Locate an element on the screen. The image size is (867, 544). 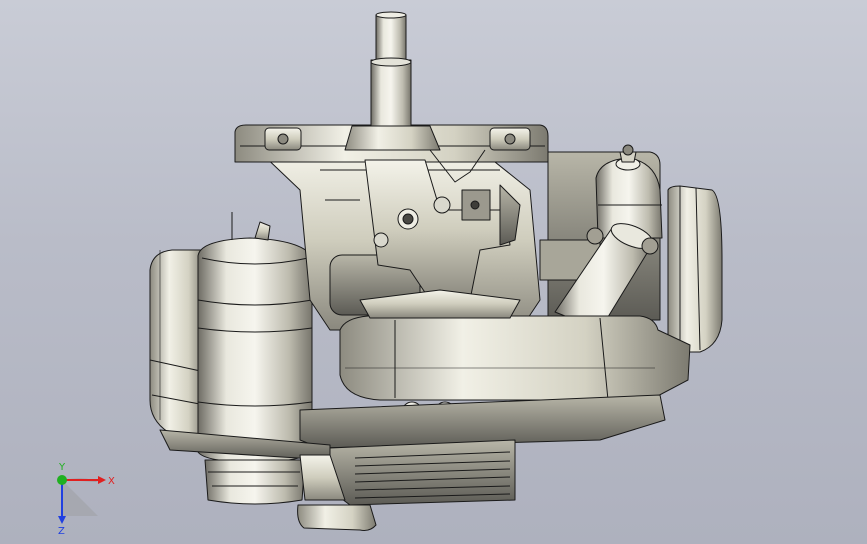
base-plate is located at coordinates (482, 421).